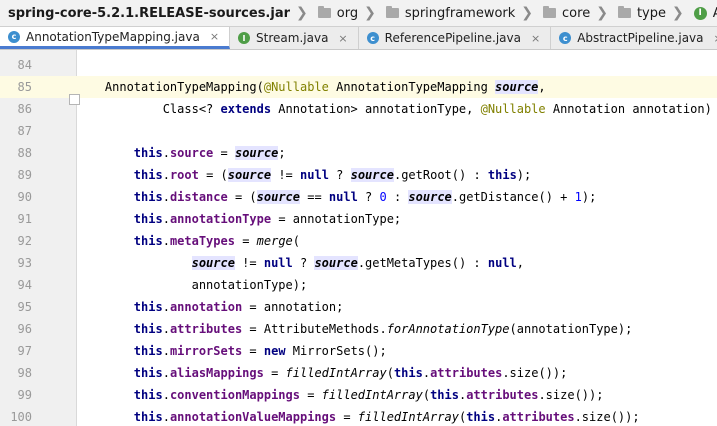 This screenshot has width=717, height=426. I want to click on line-number: 97, so click(24, 351).